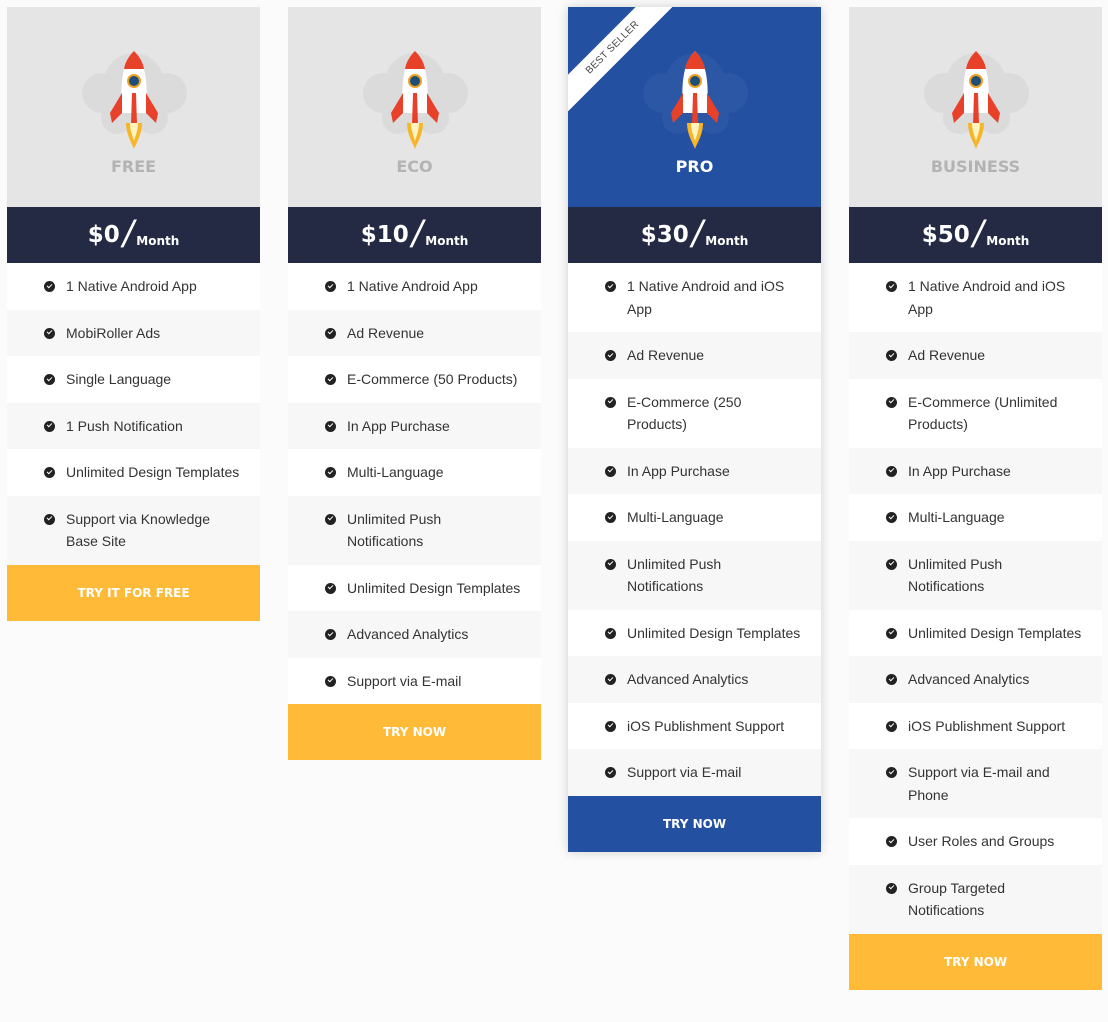  Describe the element at coordinates (138, 530) in the screenshot. I see `feature-label: Support via Knowledge Base Site` at that location.